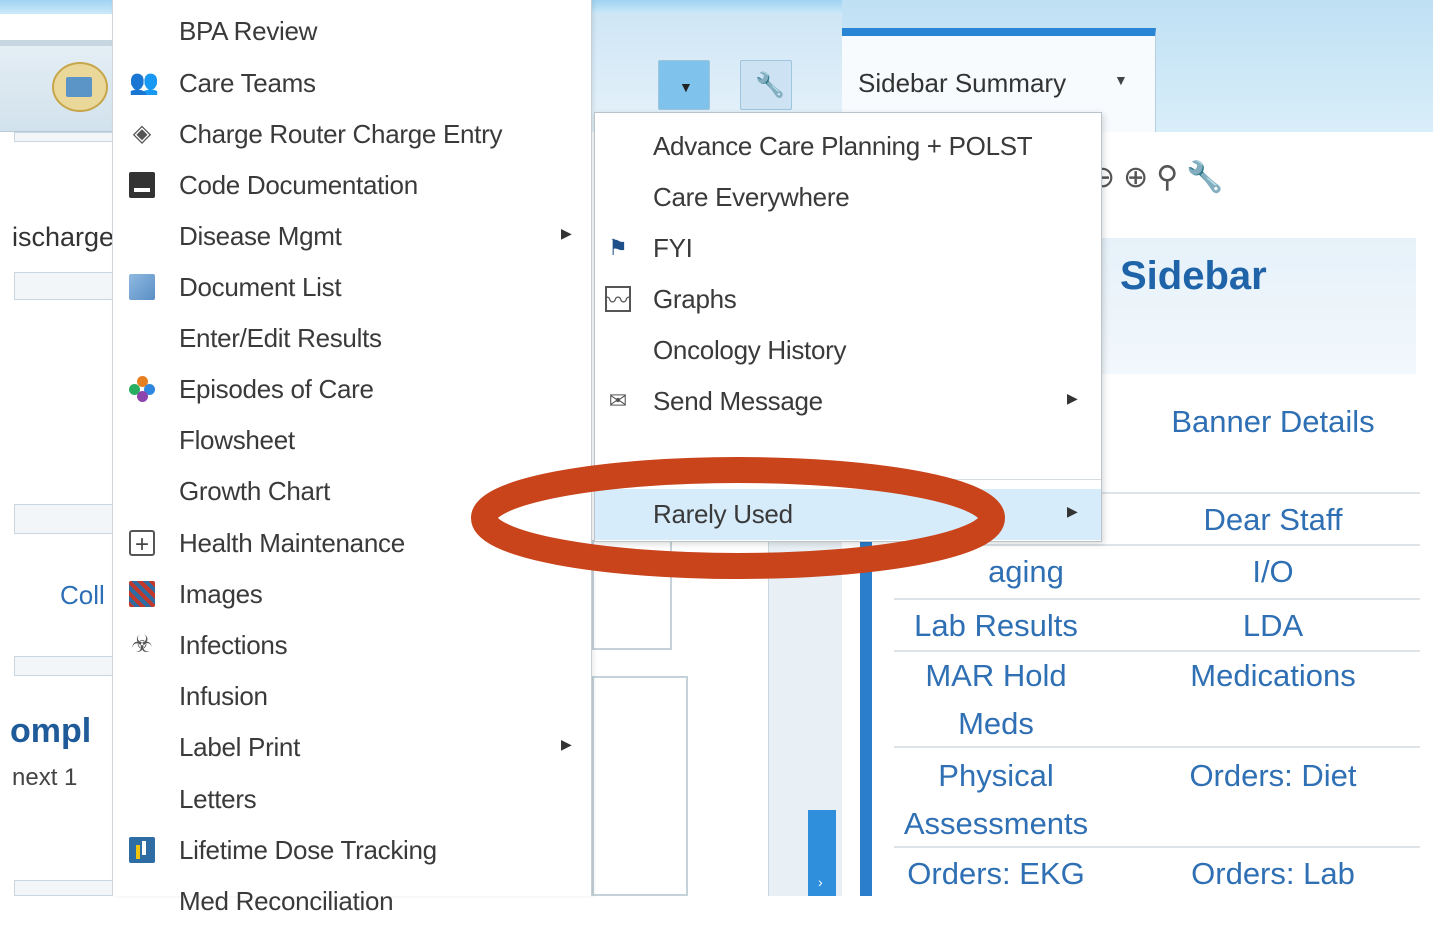 The height and width of the screenshot is (927, 1433). What do you see at coordinates (352, 799) in the screenshot?
I see `menu-item-letters: Letters` at bounding box center [352, 799].